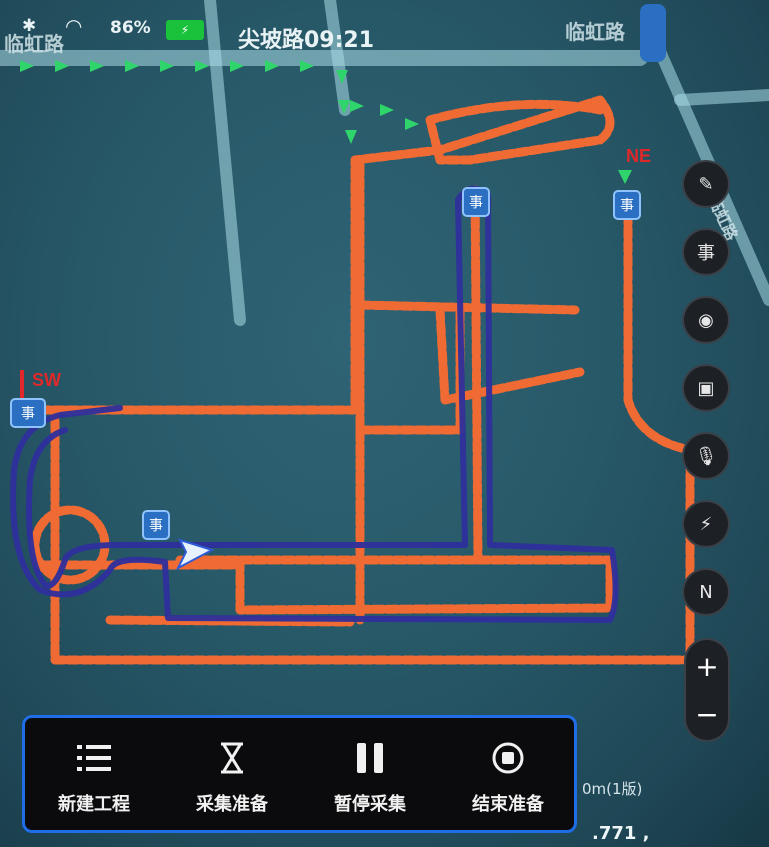 This screenshot has width=769, height=847. Describe the element at coordinates (232, 804) in the screenshot. I see `prepare-collection-label: 采集准备` at that location.